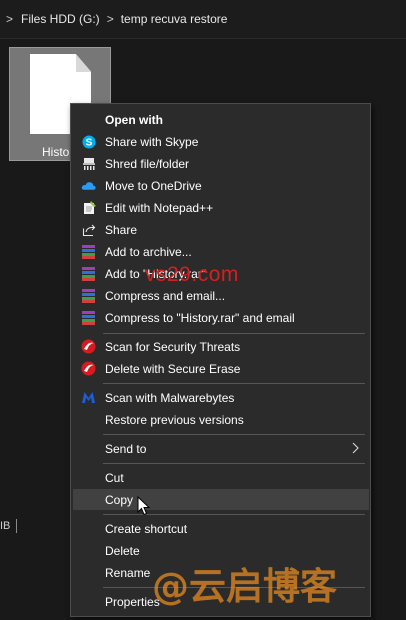 The width and height of the screenshot is (406, 620). I want to click on menu-item-secure-erase: Delete with Secure Erase, so click(221, 368).